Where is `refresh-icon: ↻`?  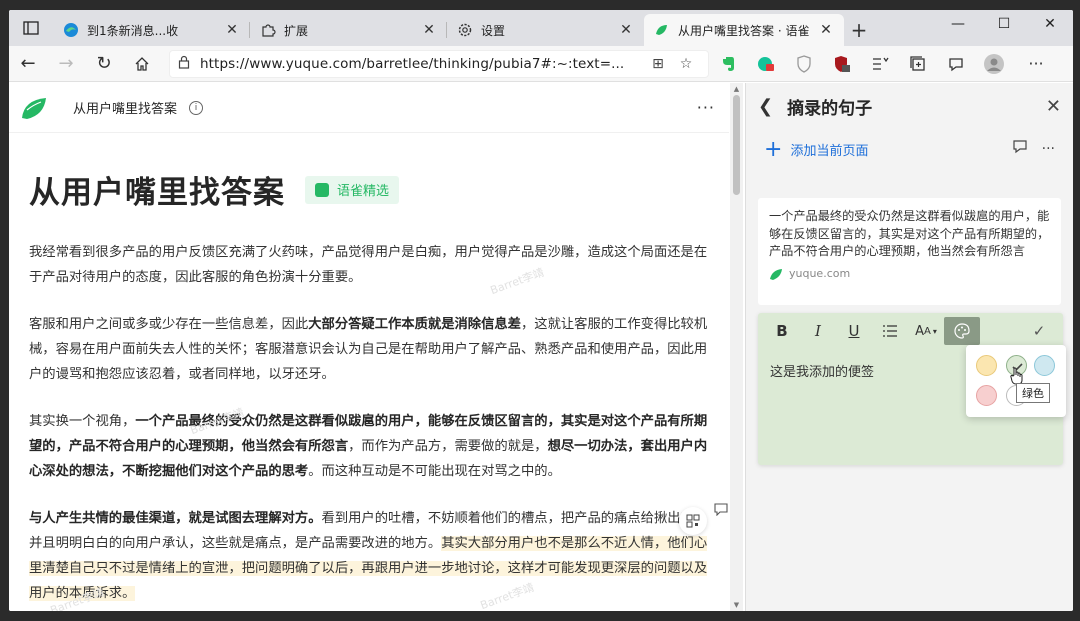
refresh-icon: ↻ is located at coordinates (104, 64).